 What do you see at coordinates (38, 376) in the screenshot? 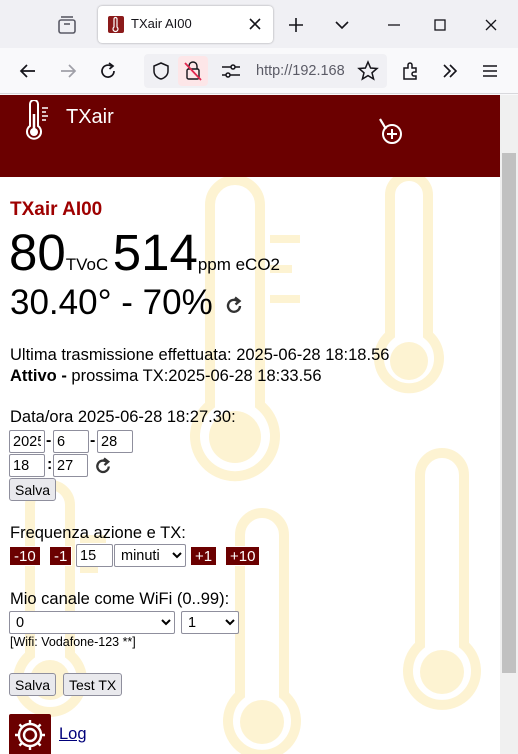
I see `active-status: Attivo -` at bounding box center [38, 376].